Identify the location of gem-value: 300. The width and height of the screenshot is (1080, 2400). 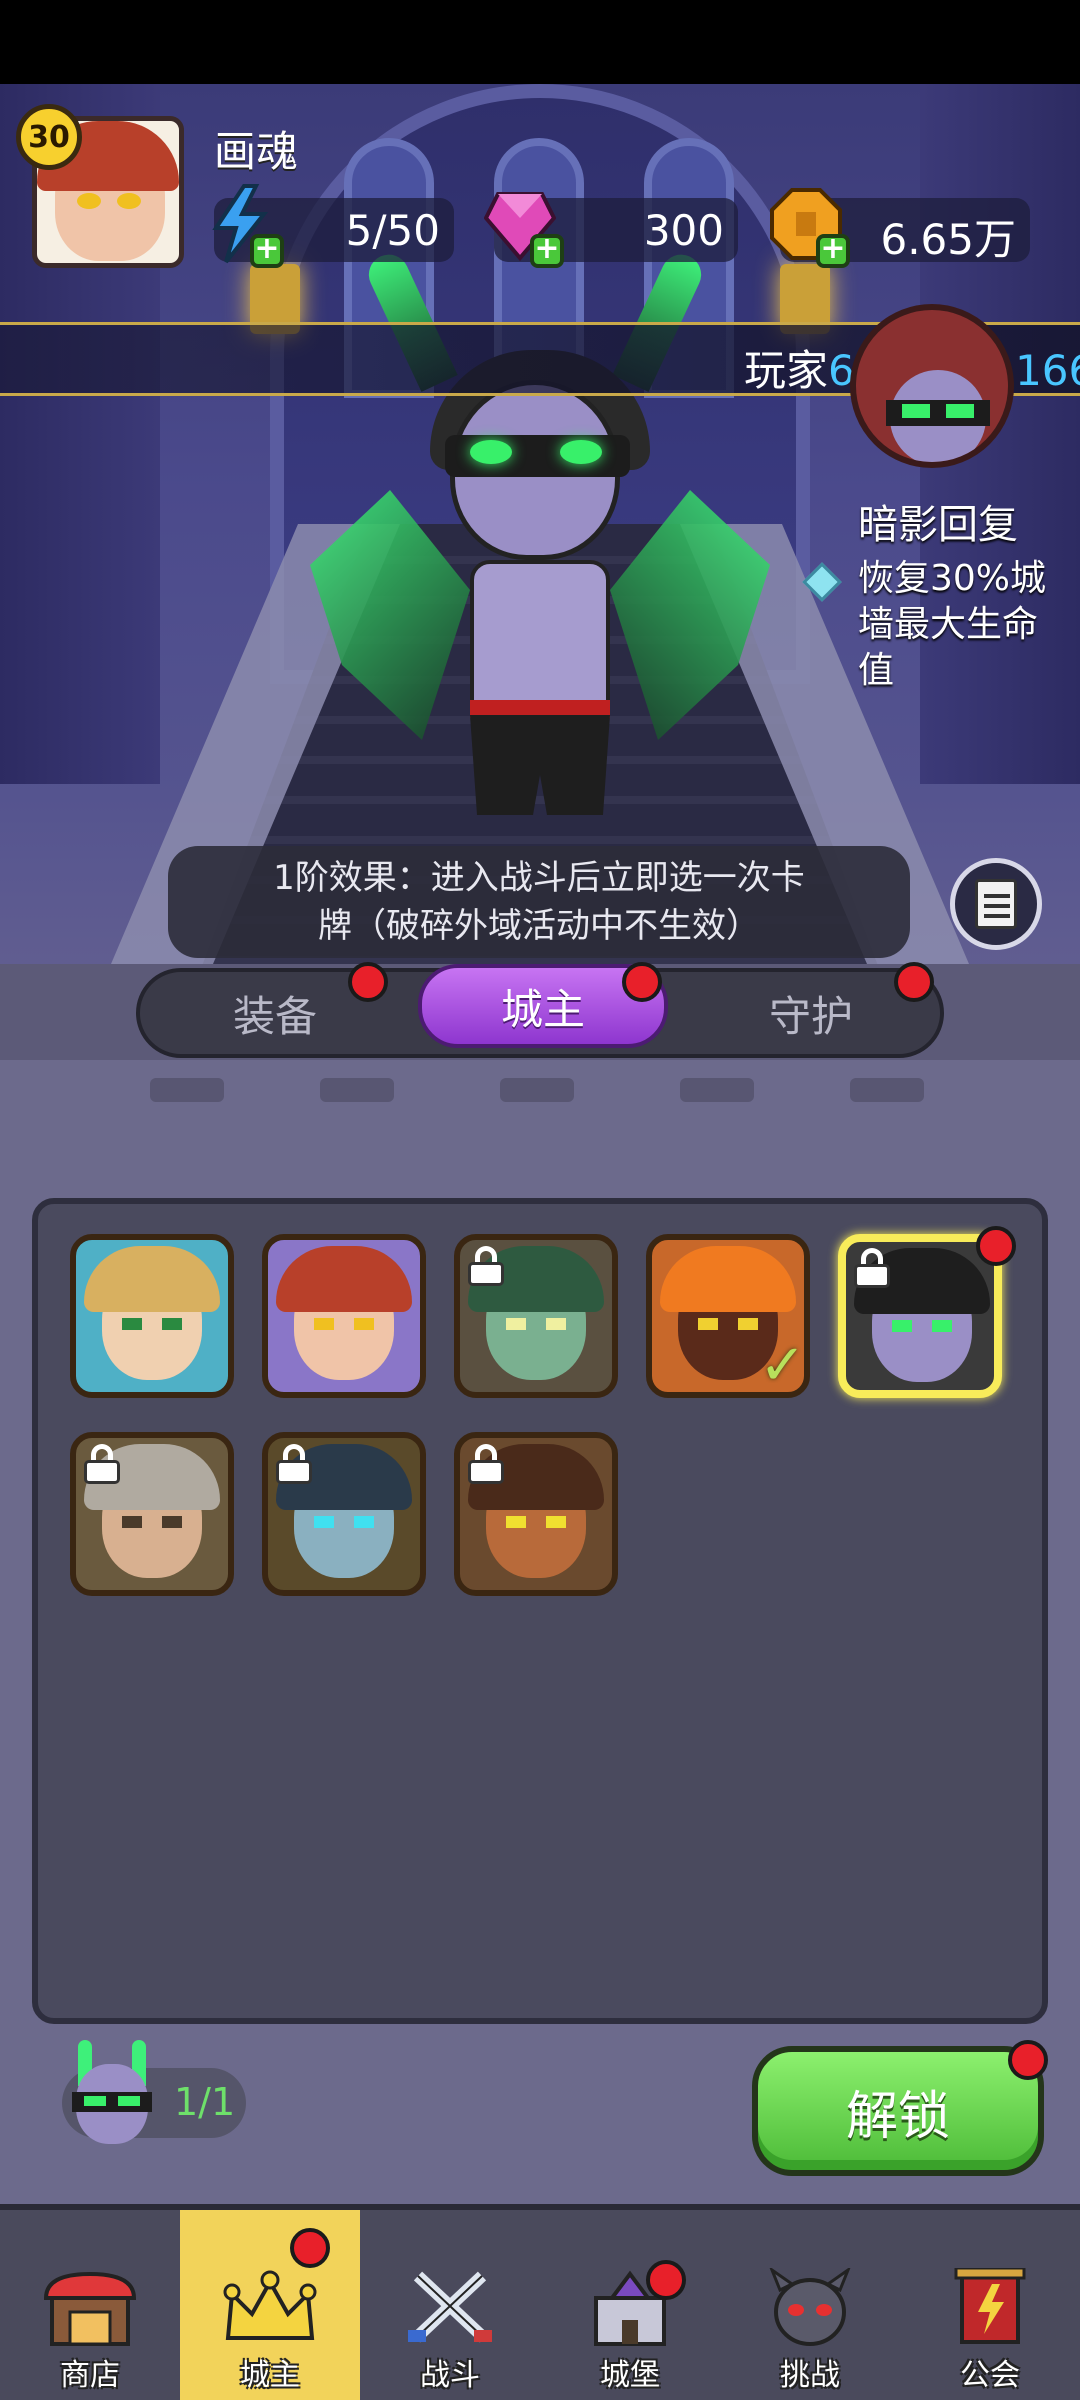
(683, 230).